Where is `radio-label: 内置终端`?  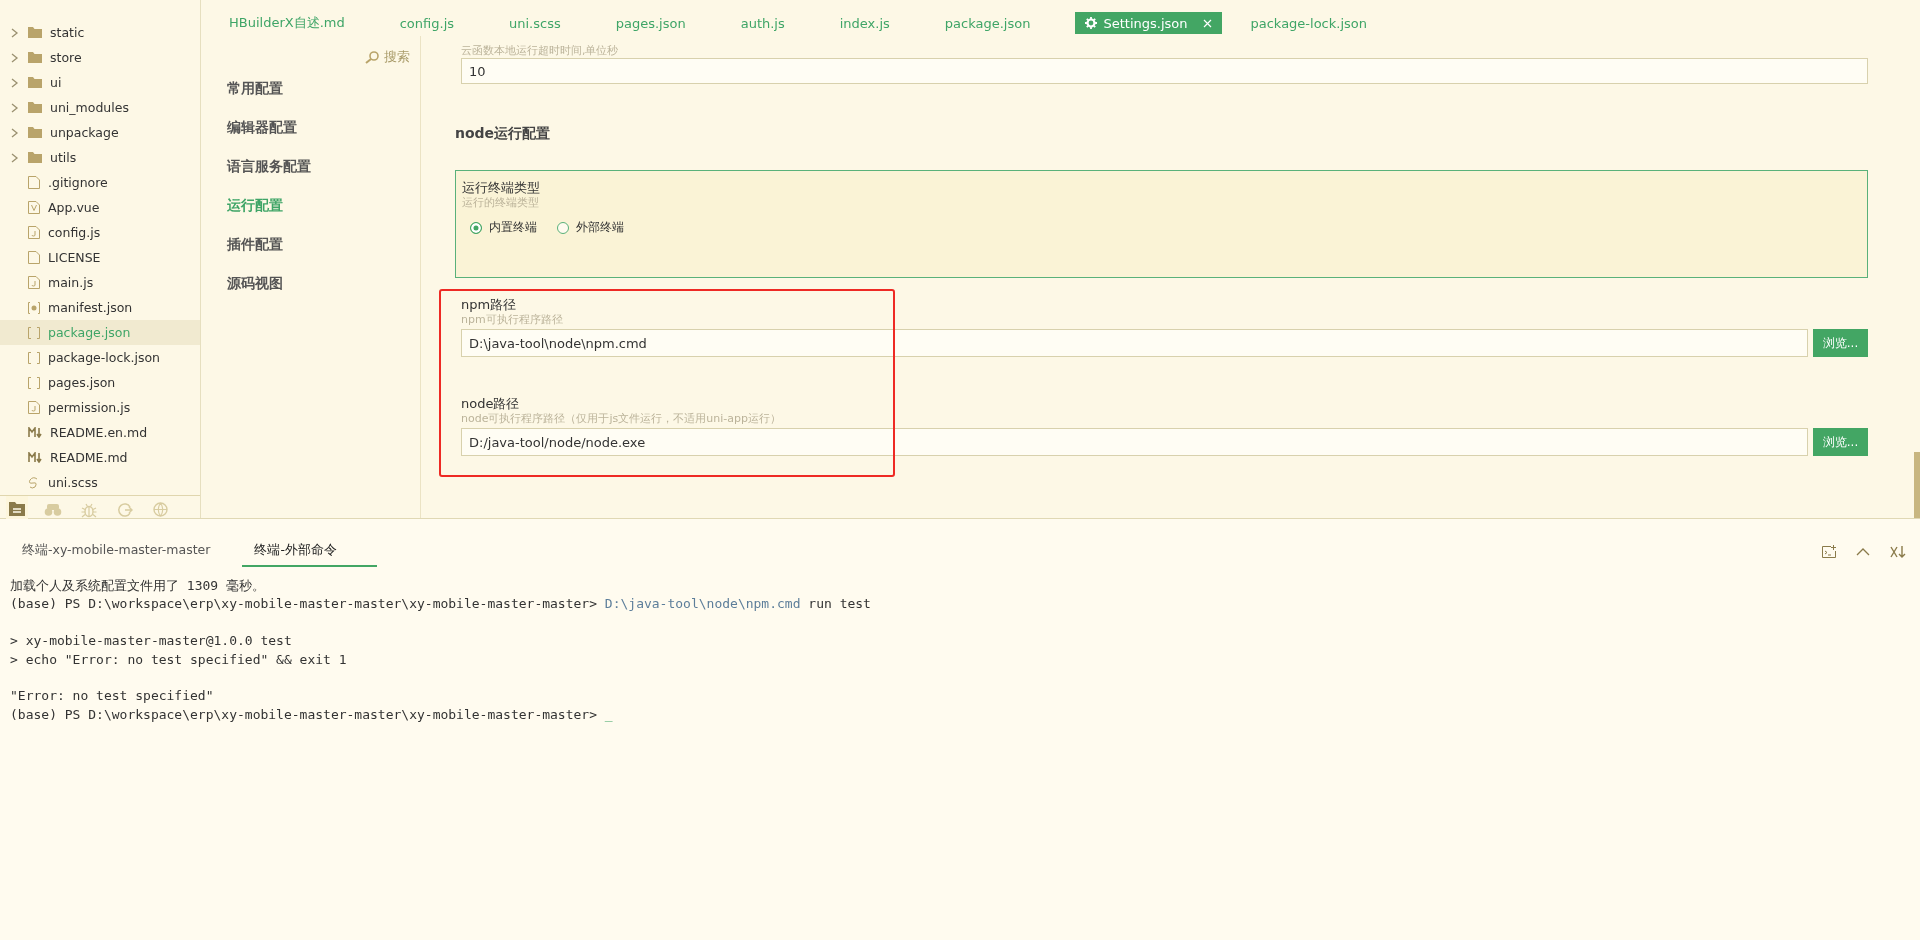 radio-label: 内置终端 is located at coordinates (513, 227).